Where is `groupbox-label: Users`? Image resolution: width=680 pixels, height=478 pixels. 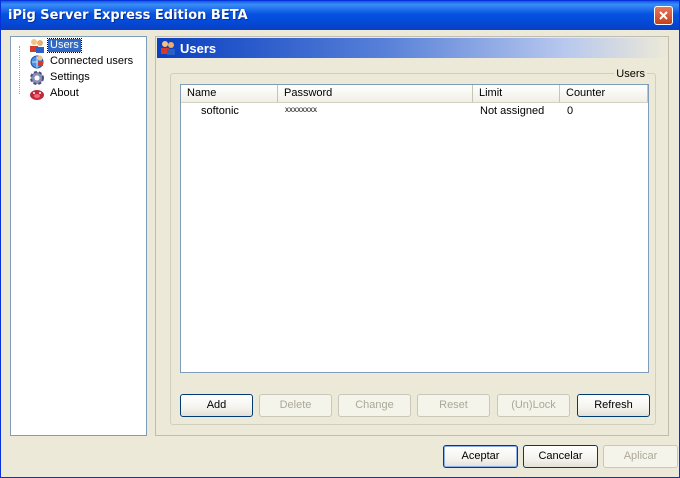 groupbox-label: Users is located at coordinates (630, 74).